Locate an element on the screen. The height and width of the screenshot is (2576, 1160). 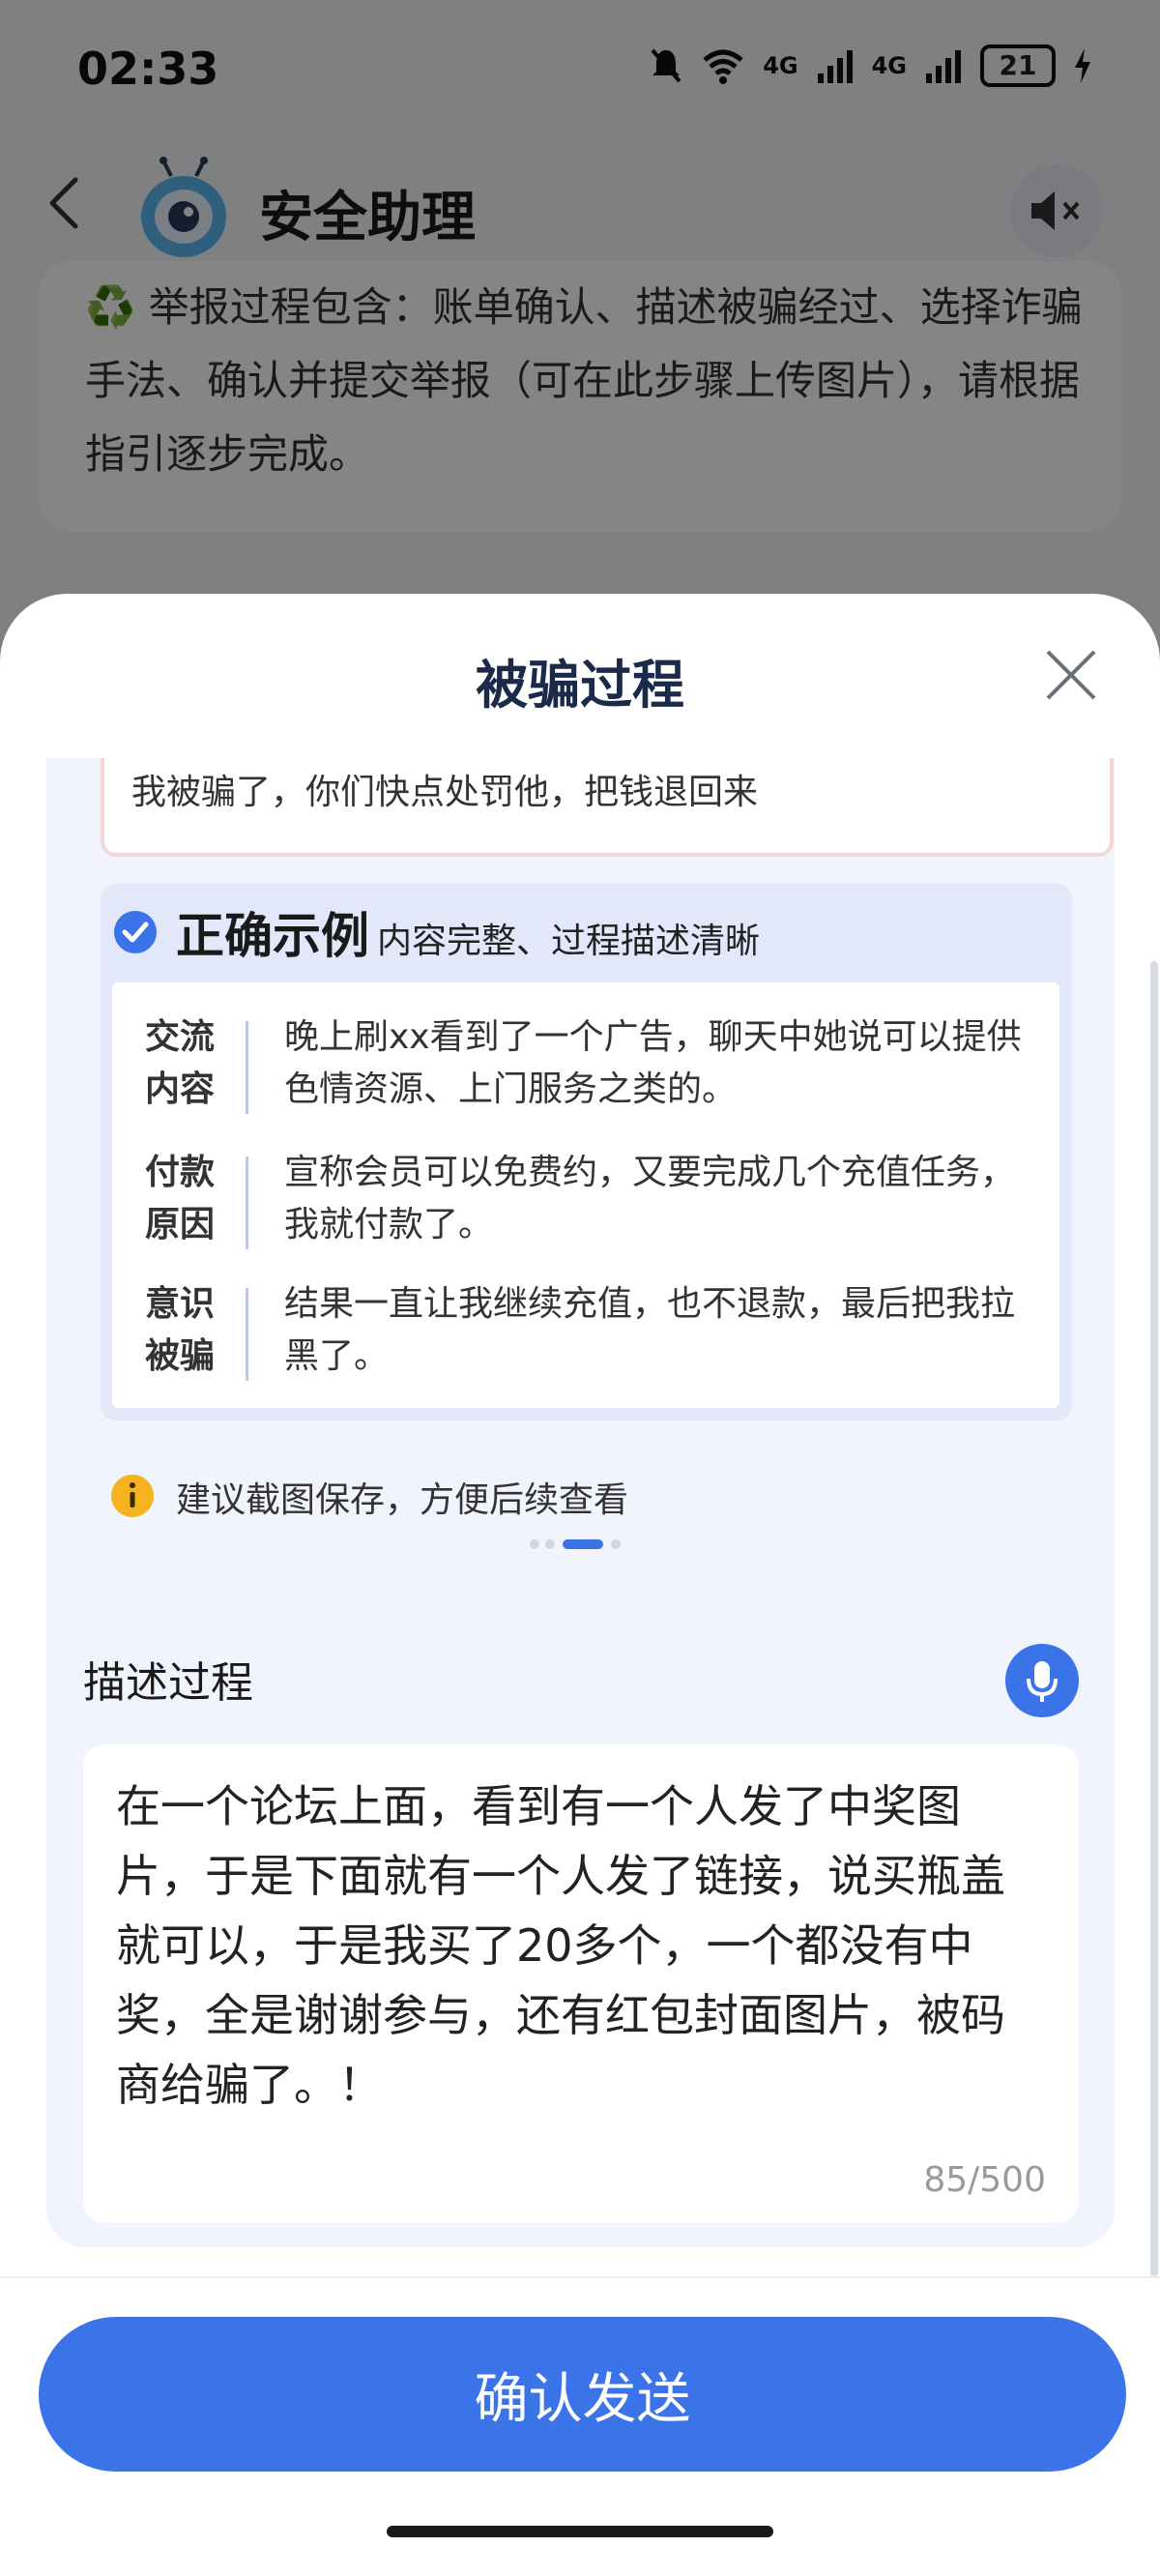
example-row-label: 交流内容 is located at coordinates (181, 1063).